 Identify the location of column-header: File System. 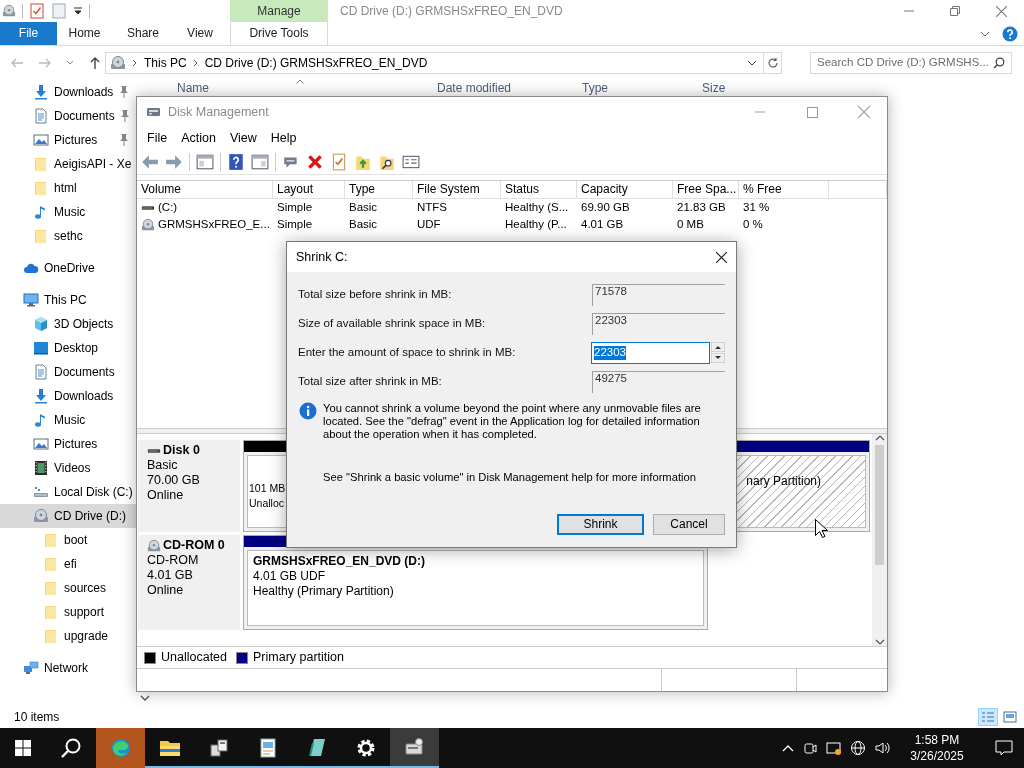
(457, 190).